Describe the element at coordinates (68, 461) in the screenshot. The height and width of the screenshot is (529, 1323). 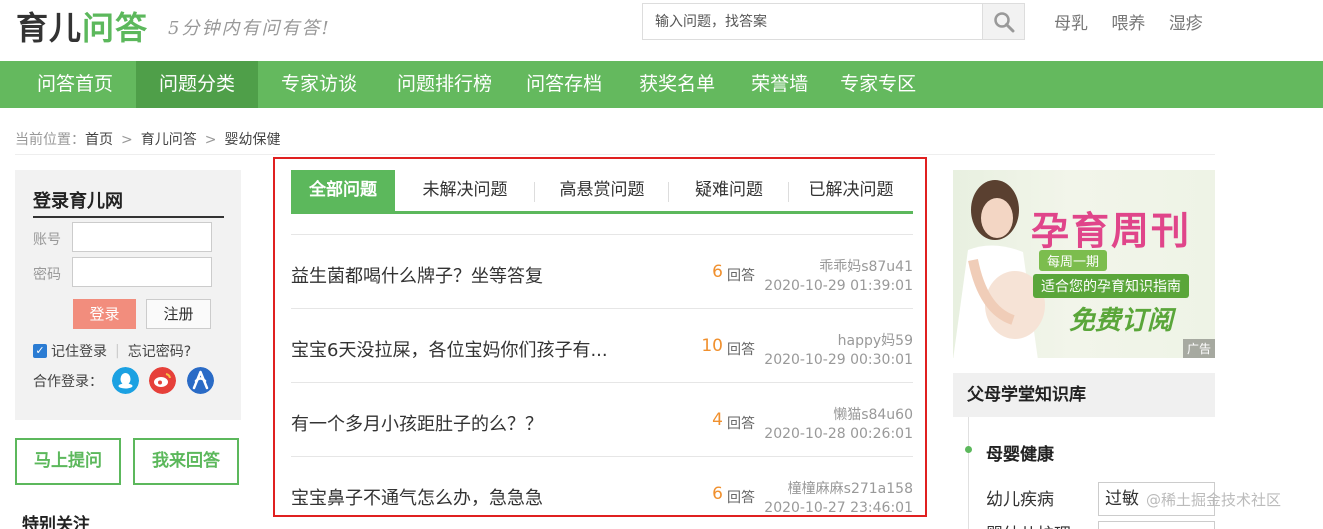
I see `ask-question-button: 马上提问` at that location.